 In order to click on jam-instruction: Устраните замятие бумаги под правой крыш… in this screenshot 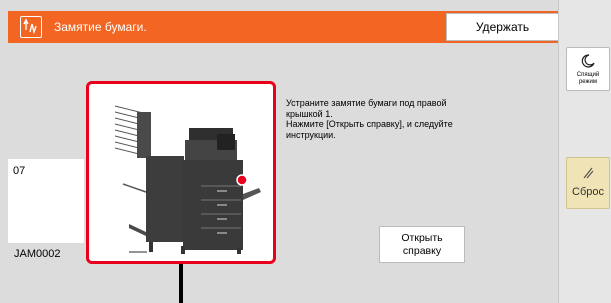, I will do `click(408, 119)`.